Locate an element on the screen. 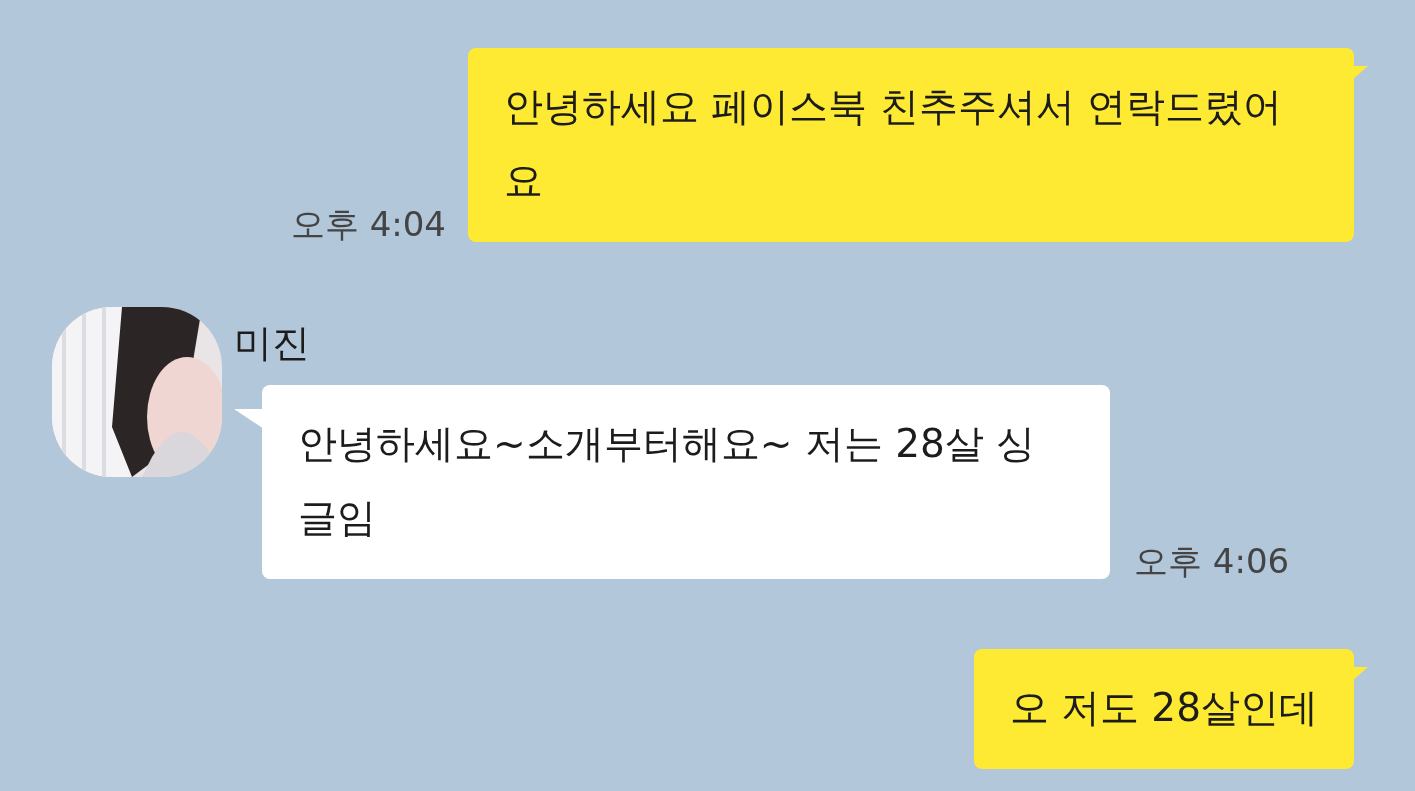  message-time: 오후 4:06 is located at coordinates (1212, 561).